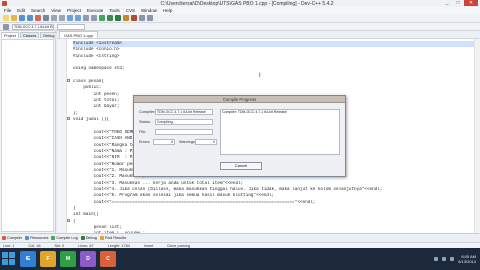 The width and height of the screenshot is (480, 270). Describe the element at coordinates (148, 245) in the screenshot. I see `status-insert-mode: Insert` at that location.